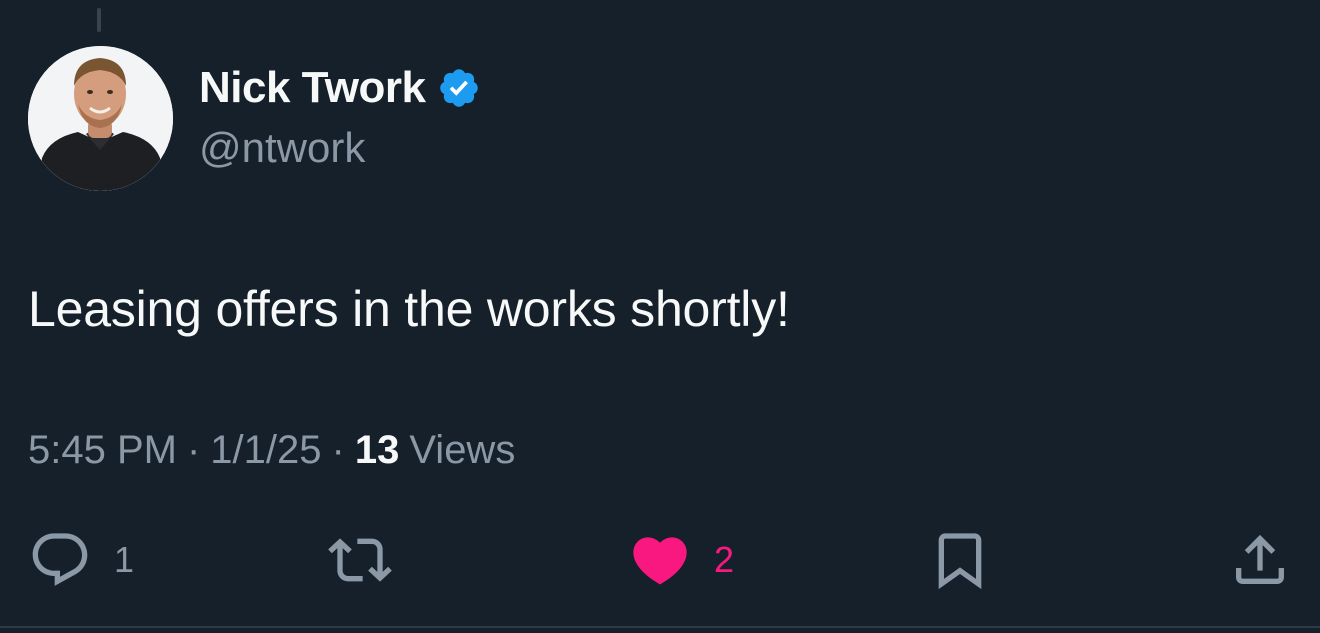 Image resolution: width=1320 pixels, height=633 pixels. Describe the element at coordinates (462, 450) in the screenshot. I see `views-label: Views` at that location.